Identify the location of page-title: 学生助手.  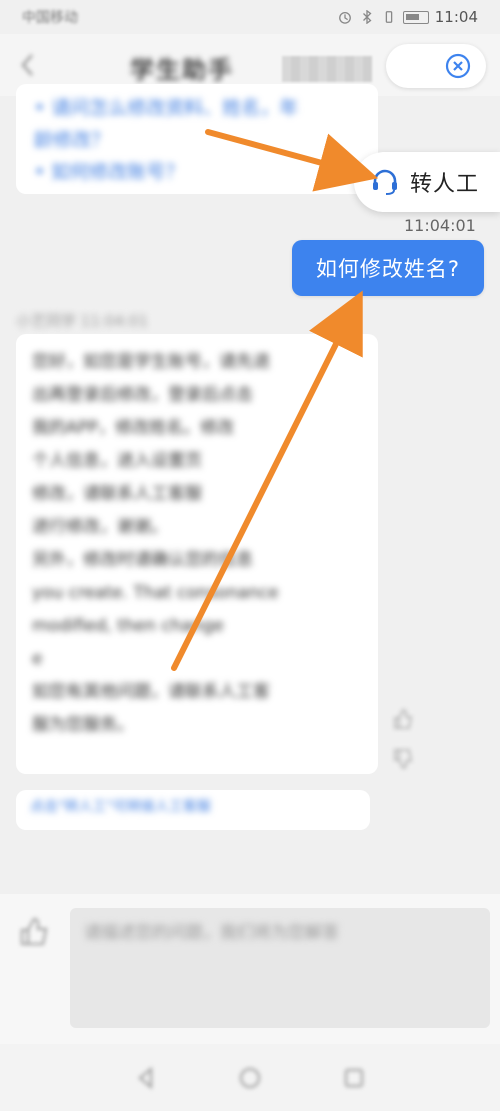
(182, 70).